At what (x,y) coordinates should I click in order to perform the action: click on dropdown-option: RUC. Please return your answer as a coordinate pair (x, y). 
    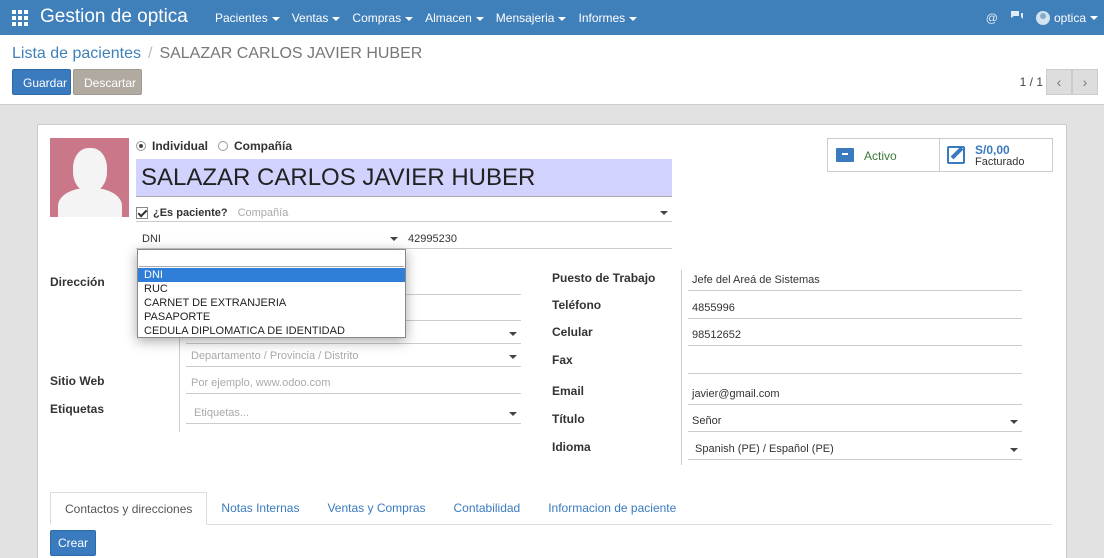
    Looking at the image, I should click on (271, 289).